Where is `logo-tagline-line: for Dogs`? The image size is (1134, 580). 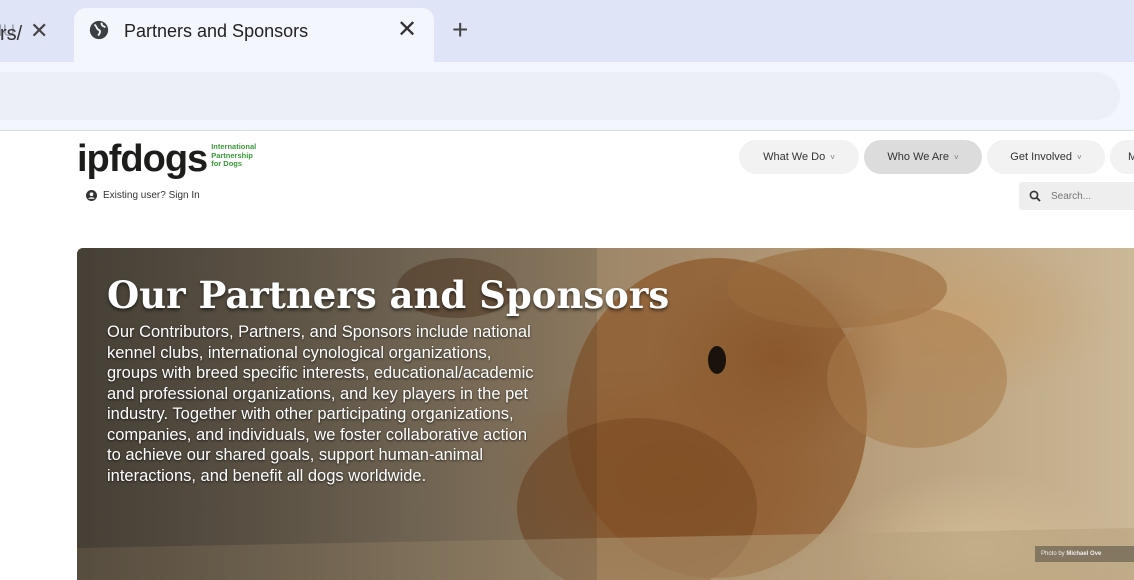 logo-tagline-line: for Dogs is located at coordinates (227, 163).